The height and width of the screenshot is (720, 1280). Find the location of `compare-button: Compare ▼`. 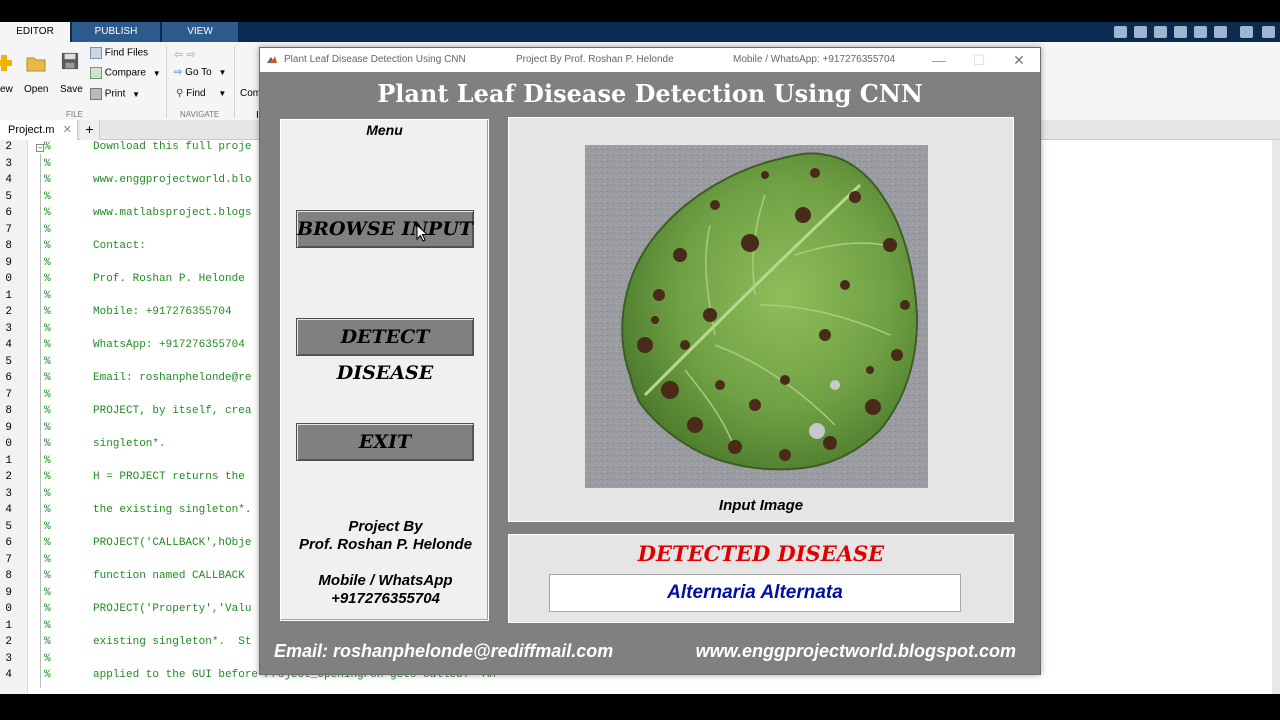

compare-button: Compare ▼ is located at coordinates (130, 75).